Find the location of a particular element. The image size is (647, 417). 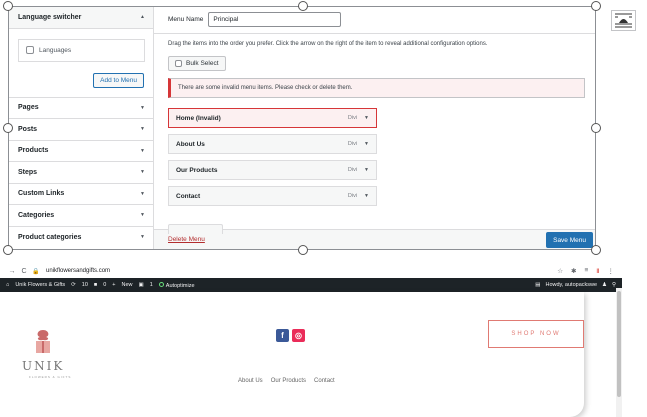

bulk-select-button: Bulk Select is located at coordinates (197, 63).